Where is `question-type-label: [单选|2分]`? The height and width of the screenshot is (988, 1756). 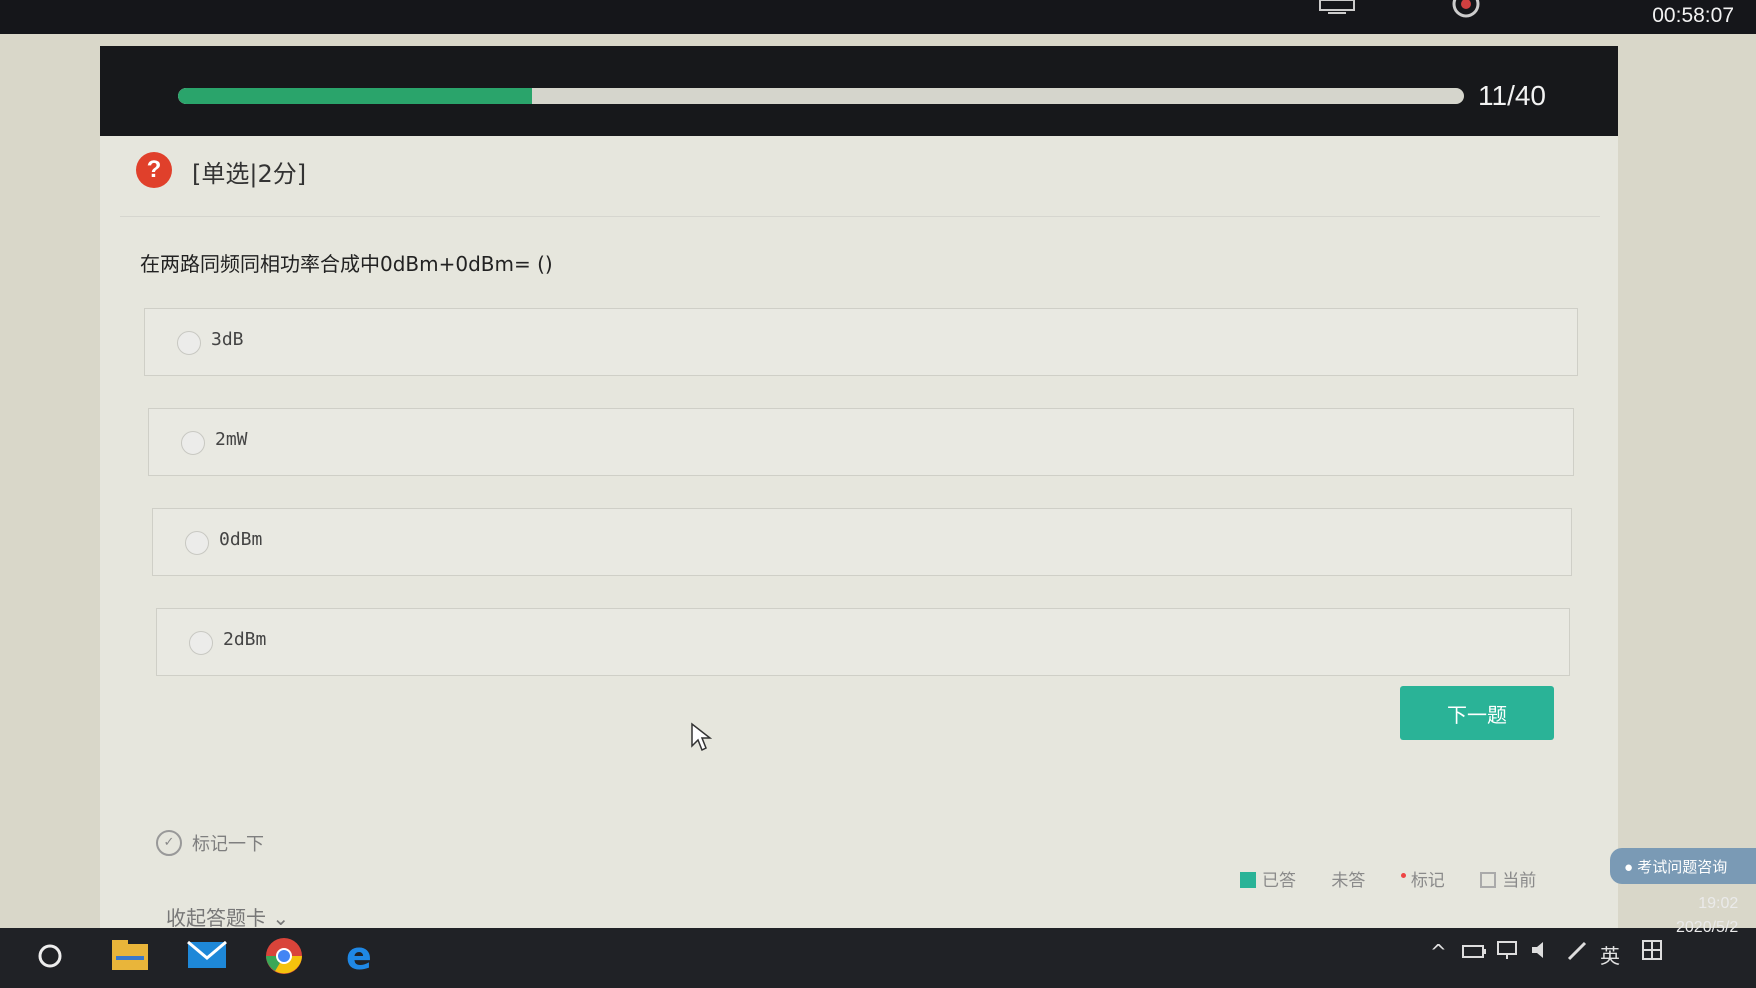
question-type-label: [单选|2分] is located at coordinates (249, 174).